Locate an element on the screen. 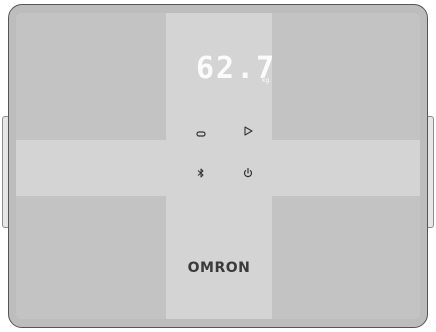 Image resolution: width=436 pixels, height=332 pixels. minus-icon is located at coordinates (201, 134).